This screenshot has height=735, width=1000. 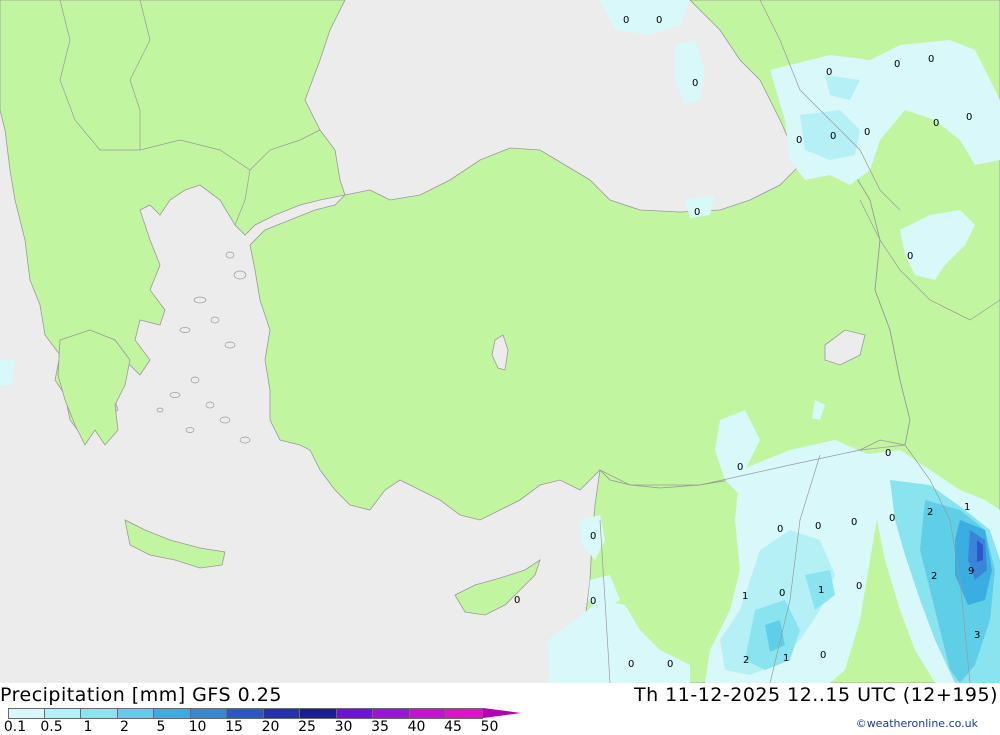 What do you see at coordinates (260, 727) in the screenshot?
I see `legend-labels: 0.1 0.5 1 2 5 10 15 20 25 30 35 40 45 50` at bounding box center [260, 727].